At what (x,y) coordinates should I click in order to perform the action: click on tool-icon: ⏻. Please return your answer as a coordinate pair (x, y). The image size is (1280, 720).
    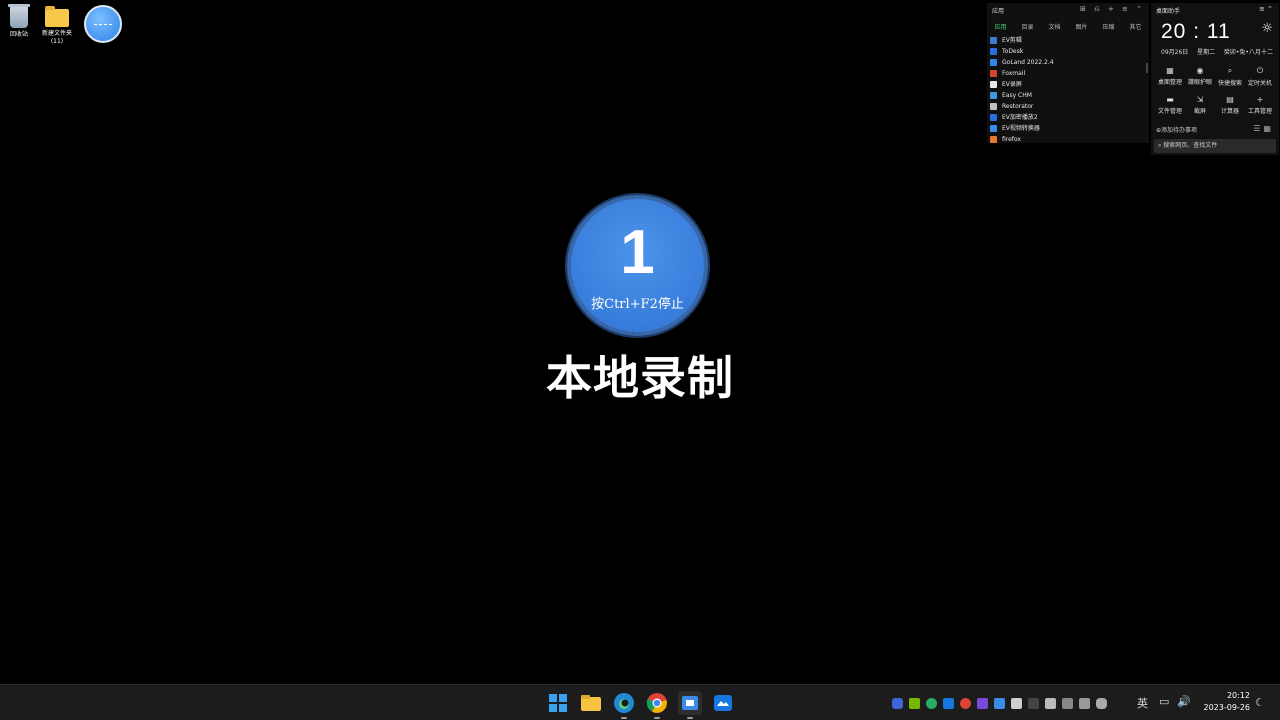
    Looking at the image, I should click on (1260, 70).